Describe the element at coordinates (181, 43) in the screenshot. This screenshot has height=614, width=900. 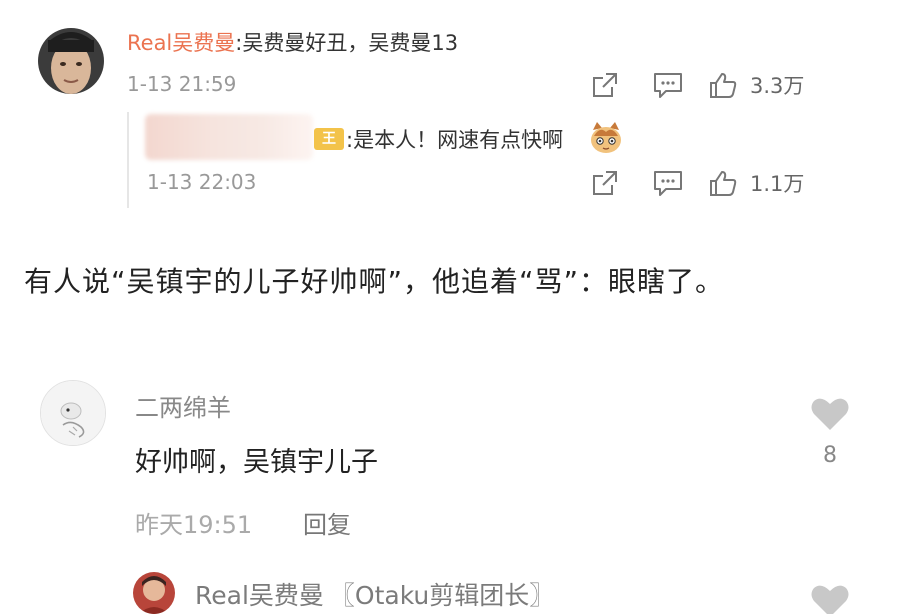
I see `username-link: Real吴费曼` at that location.